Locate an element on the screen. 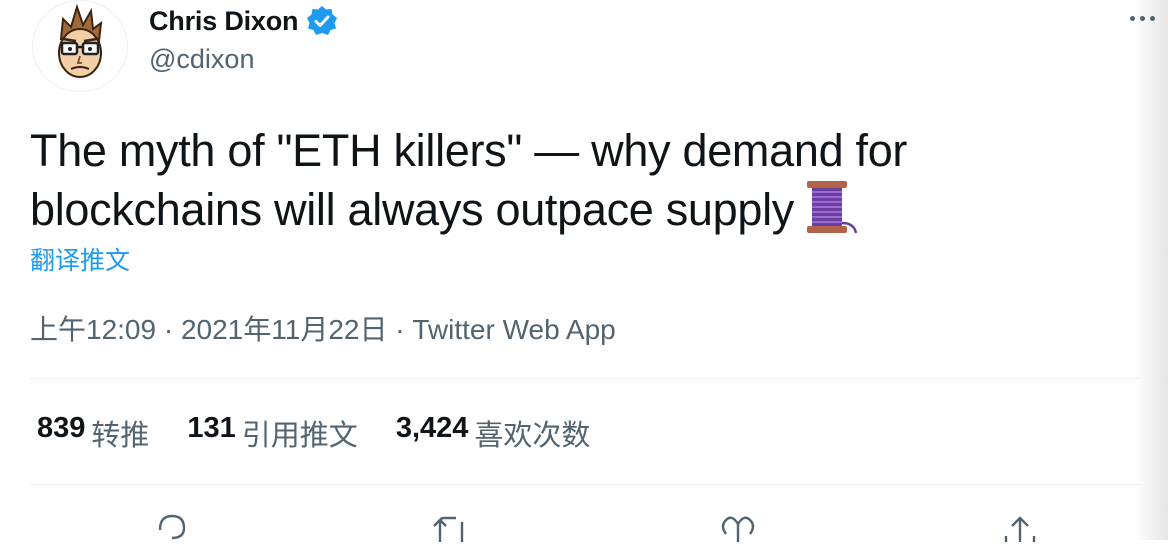  author-handle: @cdixon is located at coordinates (201, 59).